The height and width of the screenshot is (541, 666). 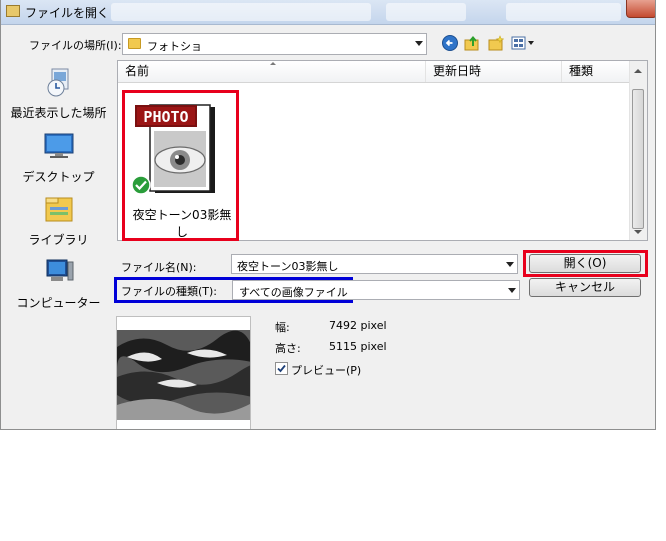 I want to click on title-bar: ファイルを開く, so click(x=328, y=12).